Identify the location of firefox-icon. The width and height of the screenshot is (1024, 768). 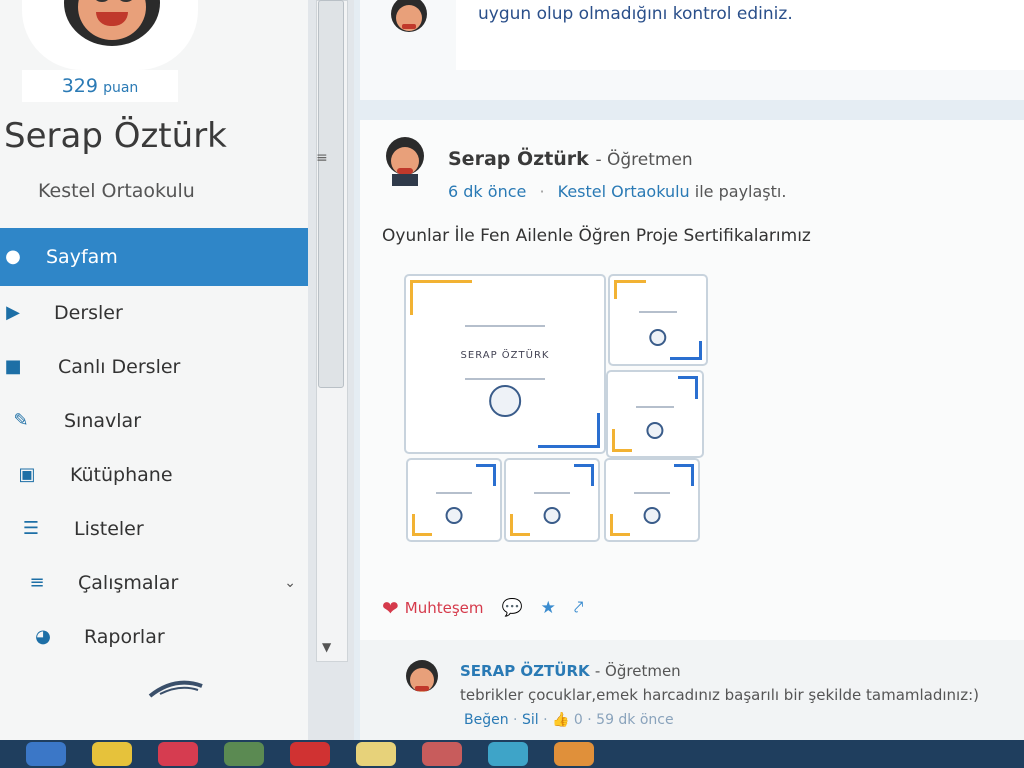
(574, 754).